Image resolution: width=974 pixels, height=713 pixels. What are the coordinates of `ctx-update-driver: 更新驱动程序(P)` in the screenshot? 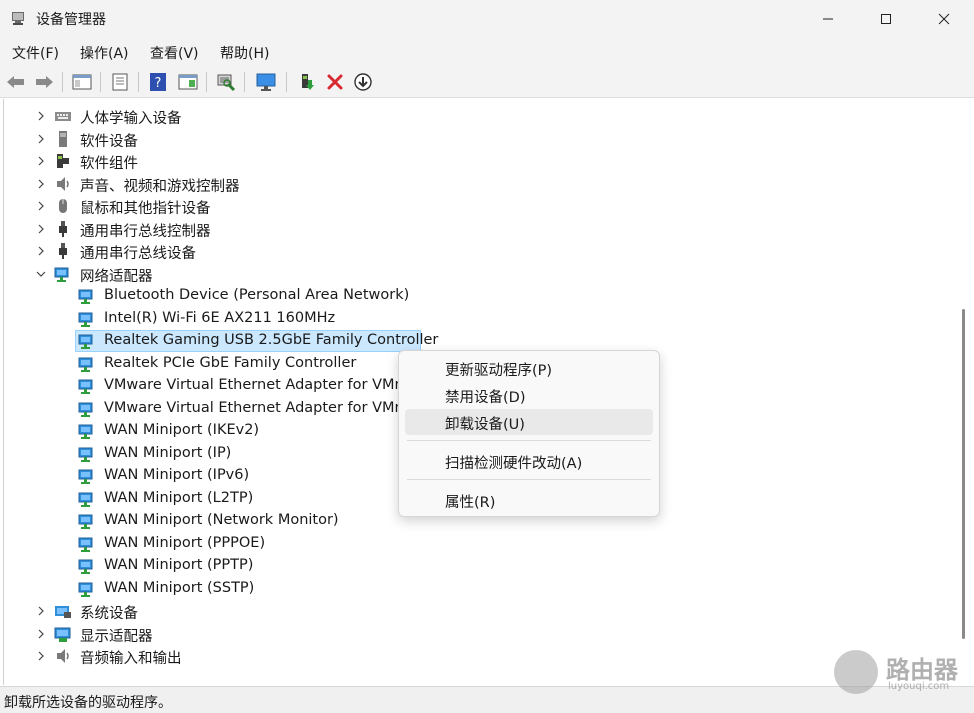 It's located at (529, 368).